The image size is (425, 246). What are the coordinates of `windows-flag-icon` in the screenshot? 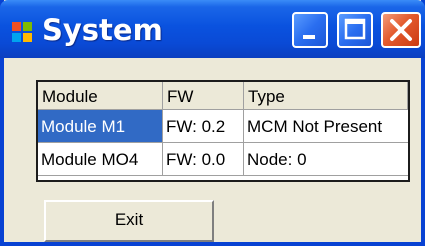 It's located at (22, 32).